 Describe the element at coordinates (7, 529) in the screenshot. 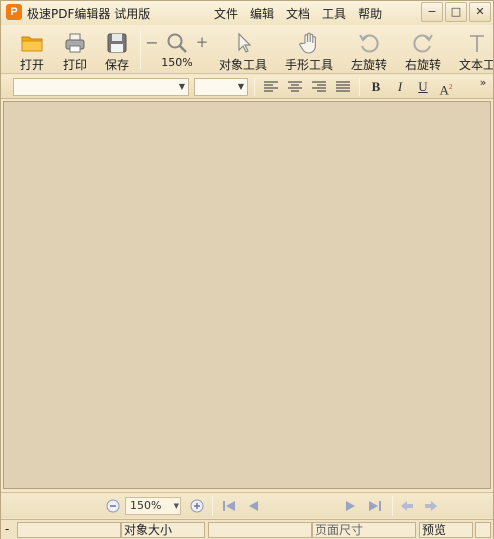

I see `status-dash: -` at that location.